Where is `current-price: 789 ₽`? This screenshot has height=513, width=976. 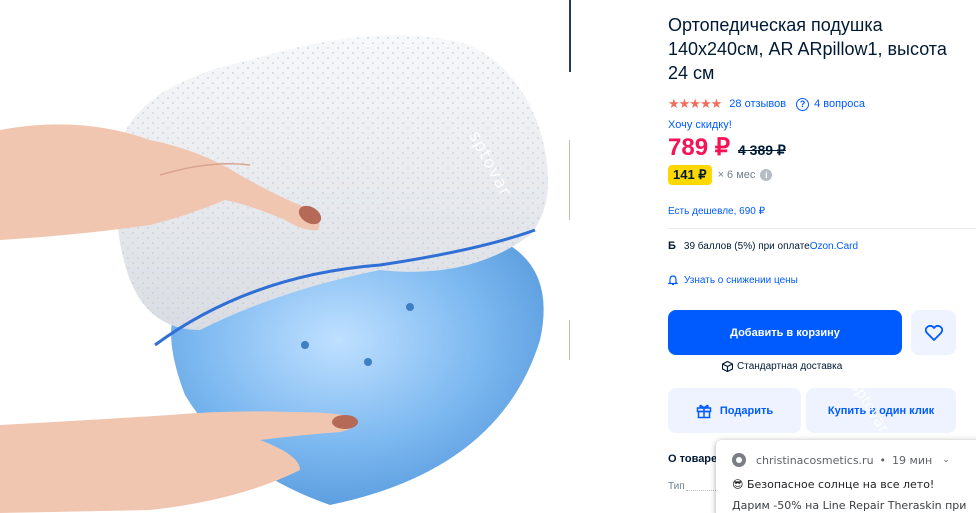 current-price: 789 ₽ is located at coordinates (699, 147).